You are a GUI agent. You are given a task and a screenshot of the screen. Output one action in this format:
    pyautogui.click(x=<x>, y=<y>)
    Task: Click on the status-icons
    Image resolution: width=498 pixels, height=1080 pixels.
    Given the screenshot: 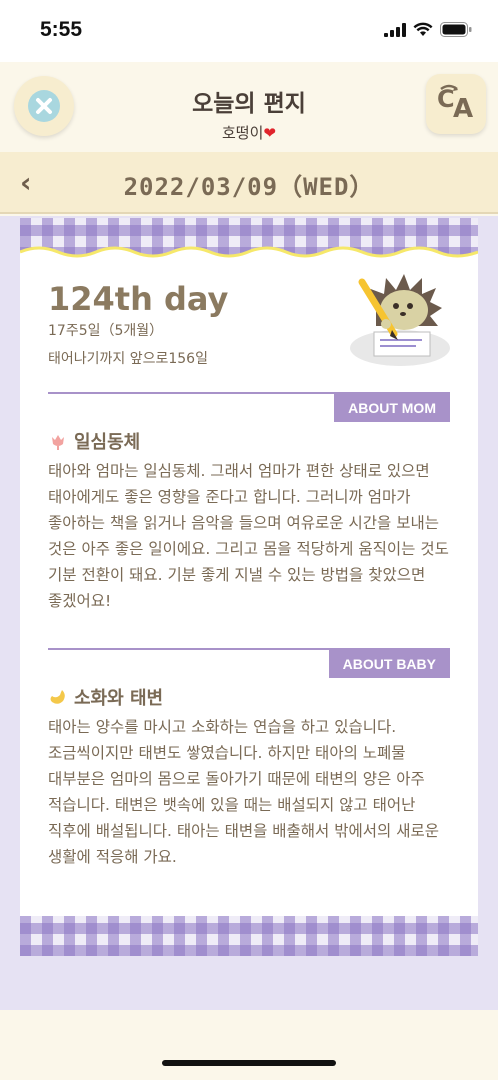 What is the action you would take?
    pyautogui.click(x=428, y=29)
    